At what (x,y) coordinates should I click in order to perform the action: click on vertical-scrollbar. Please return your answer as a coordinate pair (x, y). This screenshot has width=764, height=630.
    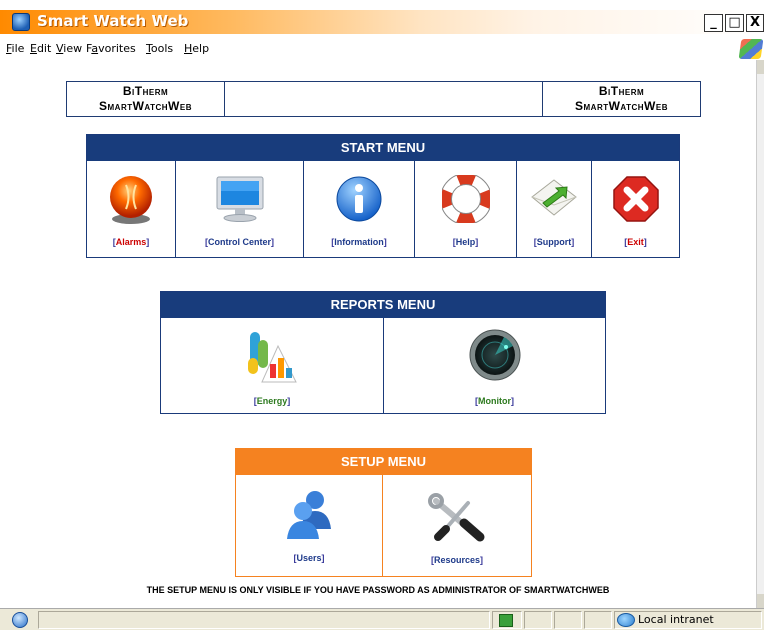
    Looking at the image, I should click on (760, 334).